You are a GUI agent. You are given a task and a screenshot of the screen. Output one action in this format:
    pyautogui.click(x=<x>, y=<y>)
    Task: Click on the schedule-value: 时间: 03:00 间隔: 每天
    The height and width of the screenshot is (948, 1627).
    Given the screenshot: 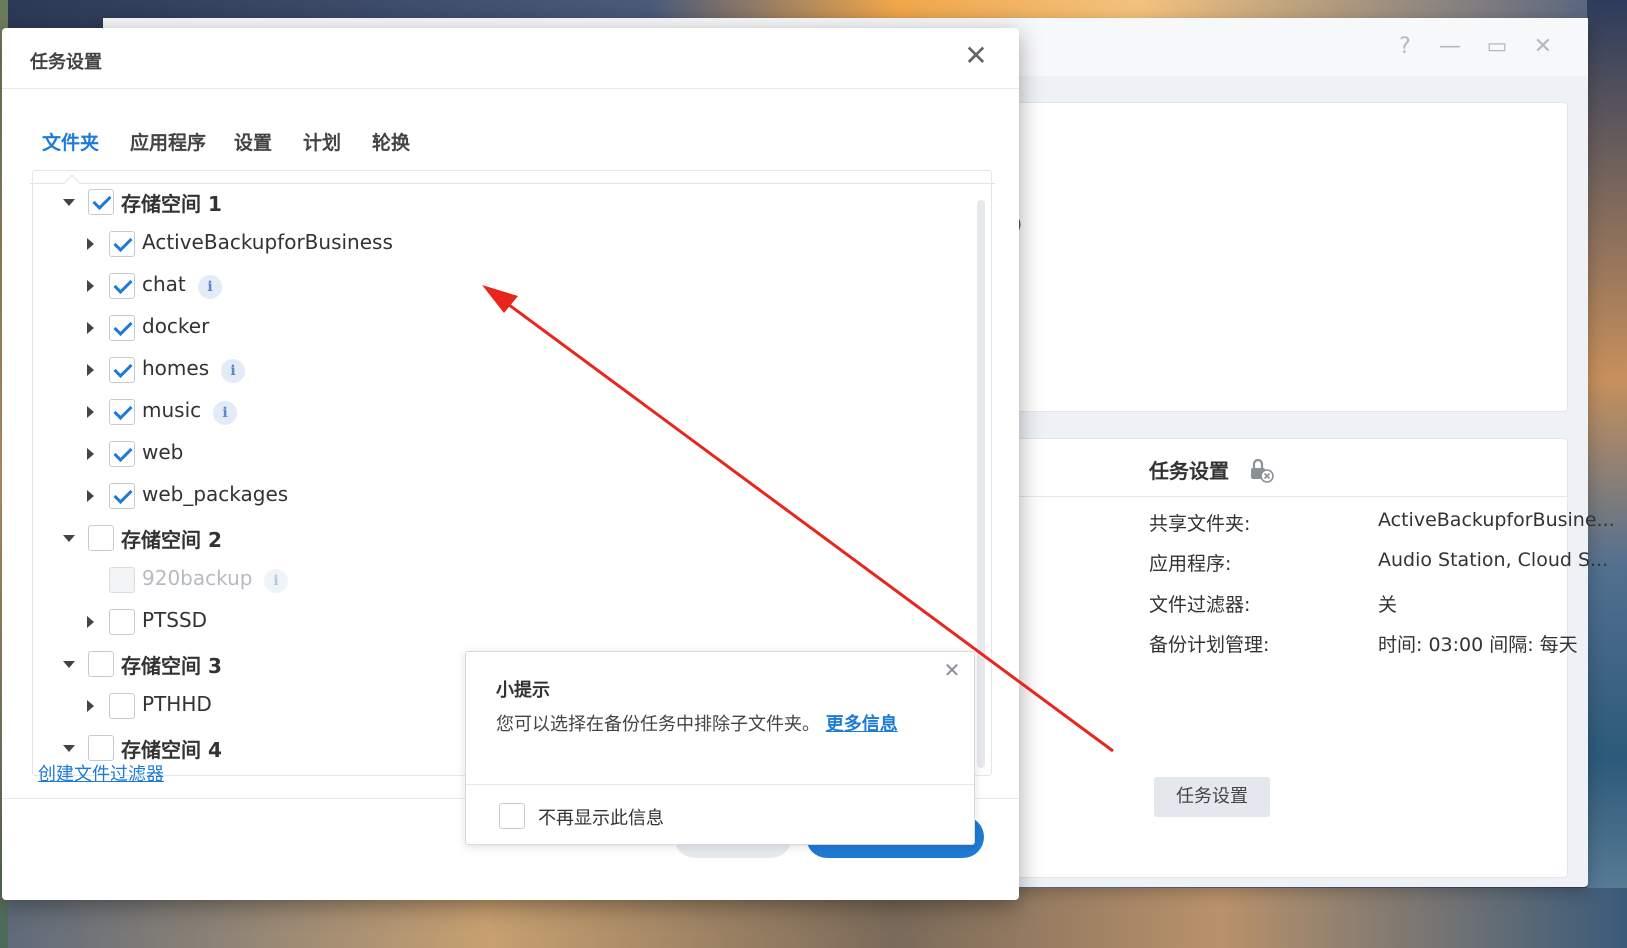 What is the action you would take?
    pyautogui.click(x=1478, y=645)
    